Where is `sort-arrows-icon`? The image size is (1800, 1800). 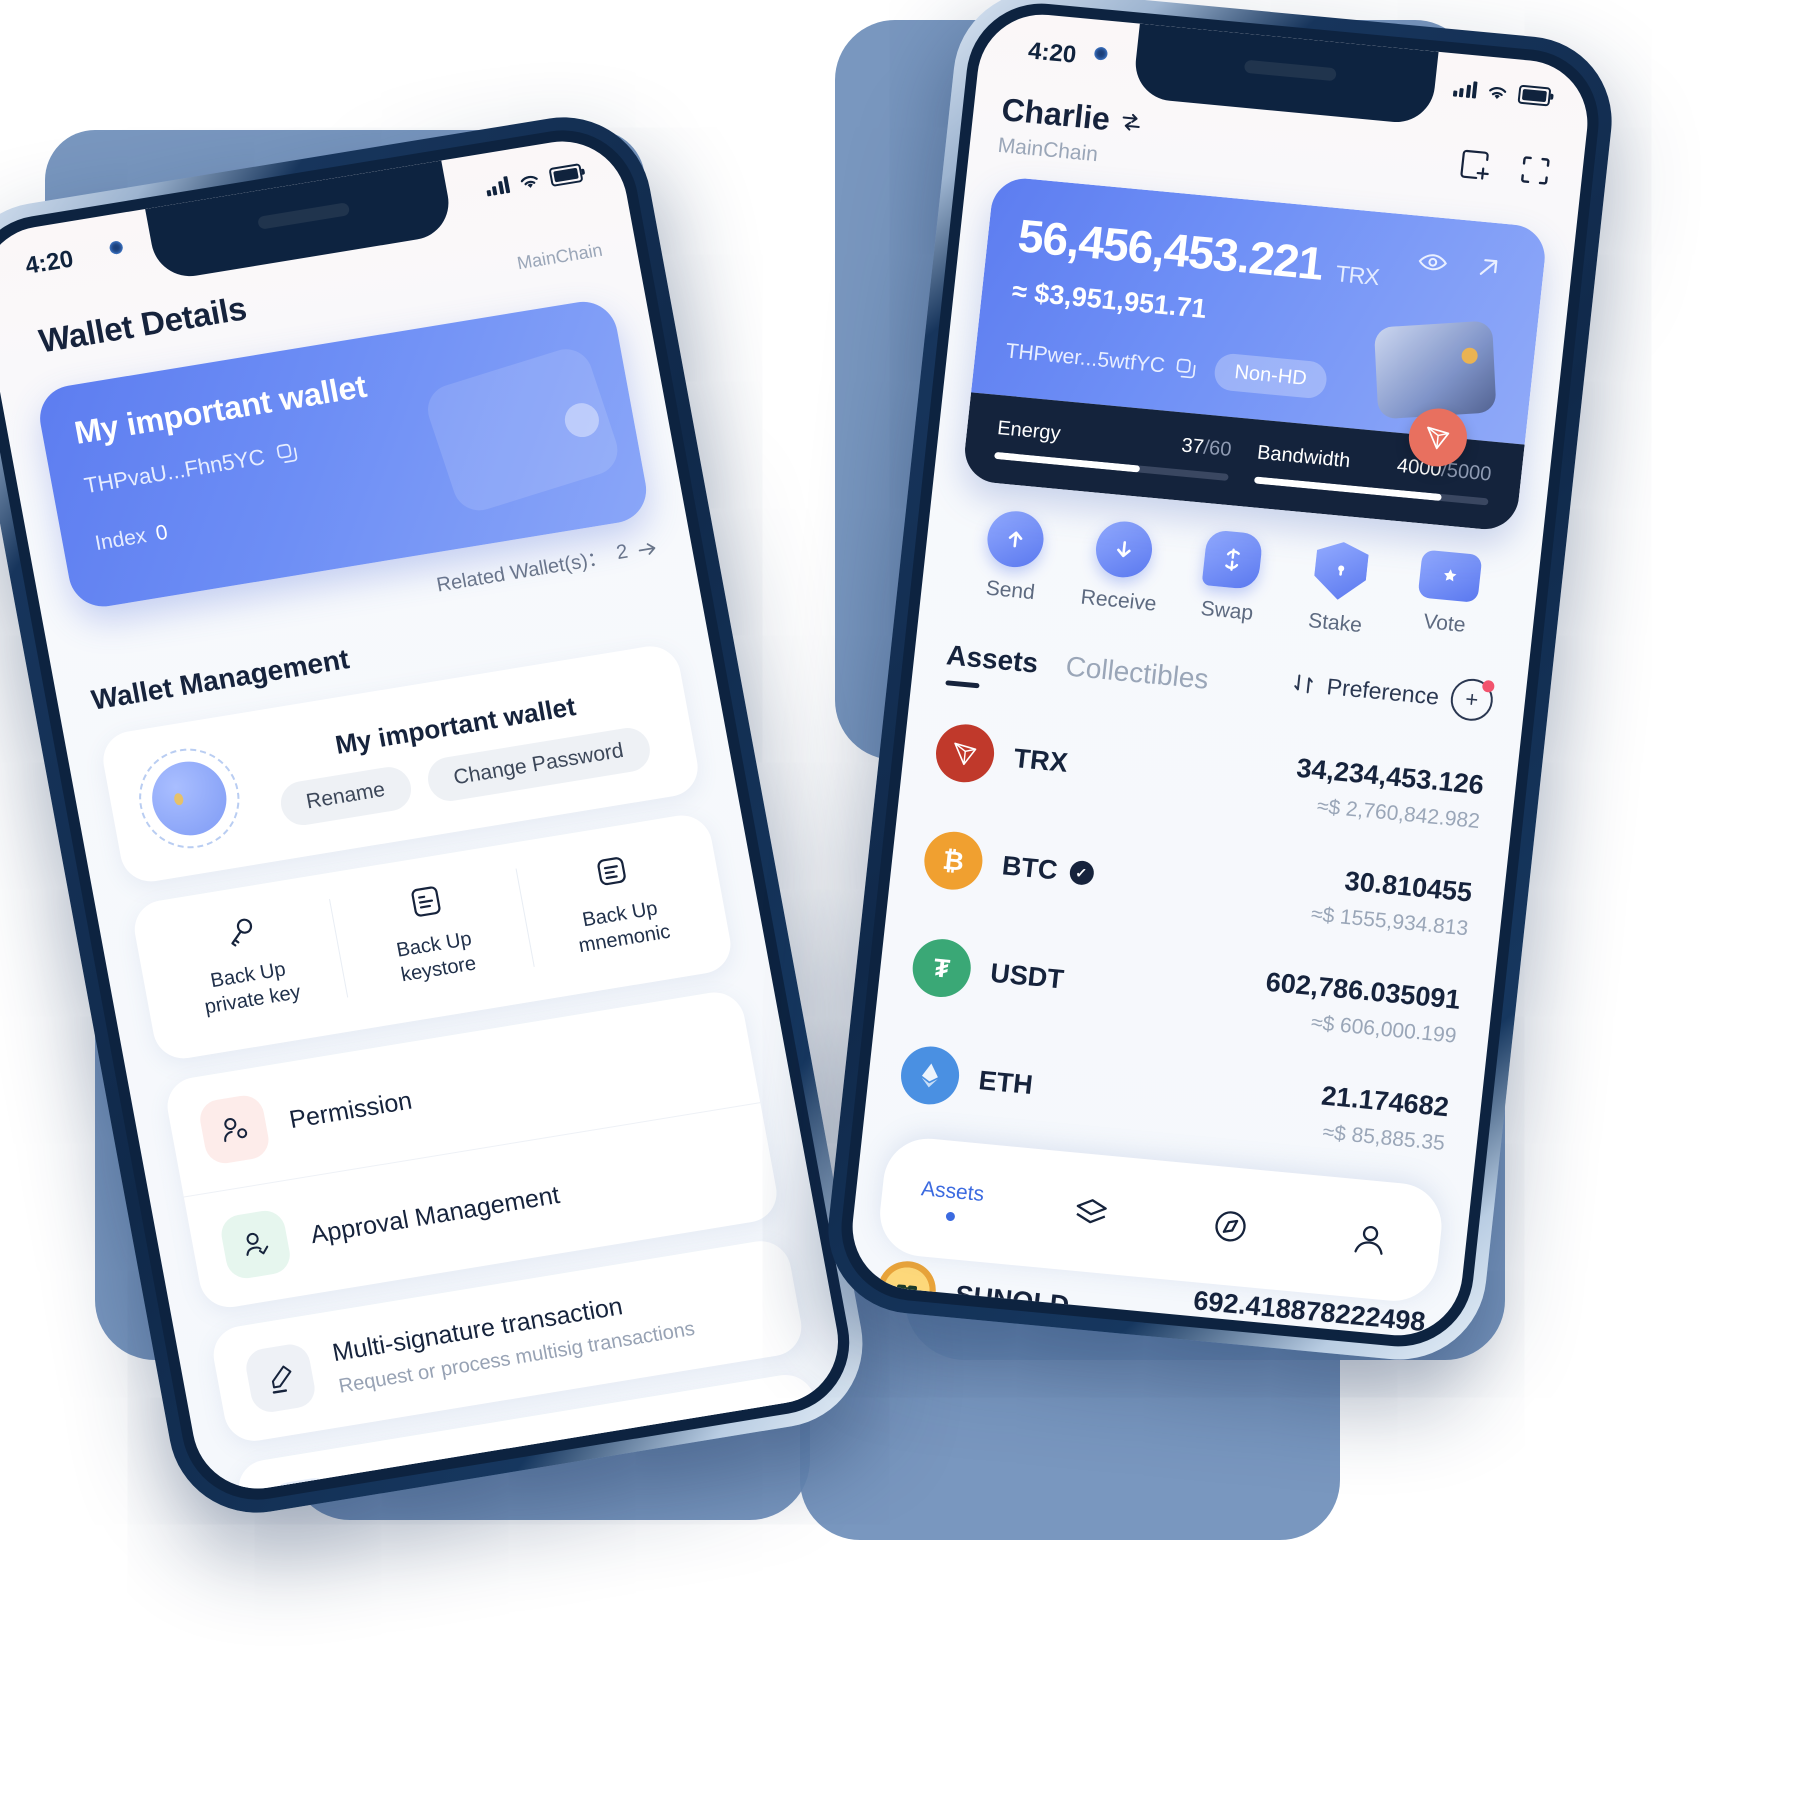 sort-arrows-icon is located at coordinates (1304, 684).